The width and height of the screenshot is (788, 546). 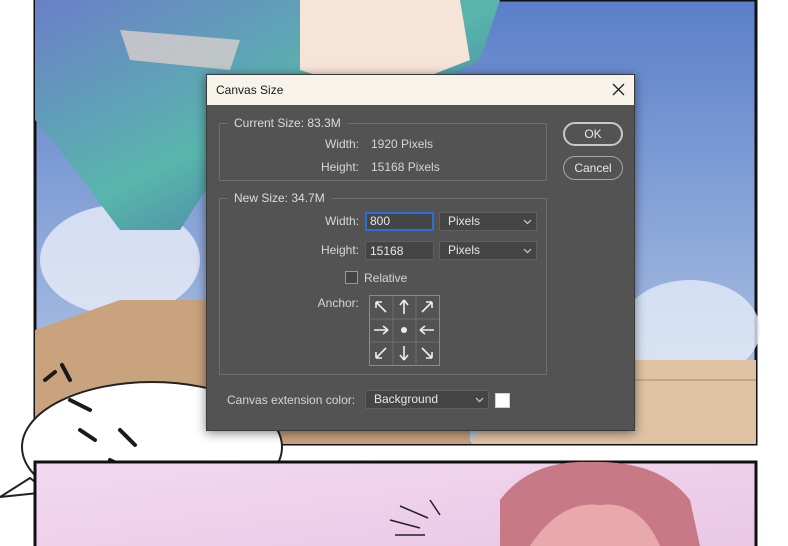 What do you see at coordinates (488, 221) in the screenshot?
I see `width-unit-select: Pixels` at bounding box center [488, 221].